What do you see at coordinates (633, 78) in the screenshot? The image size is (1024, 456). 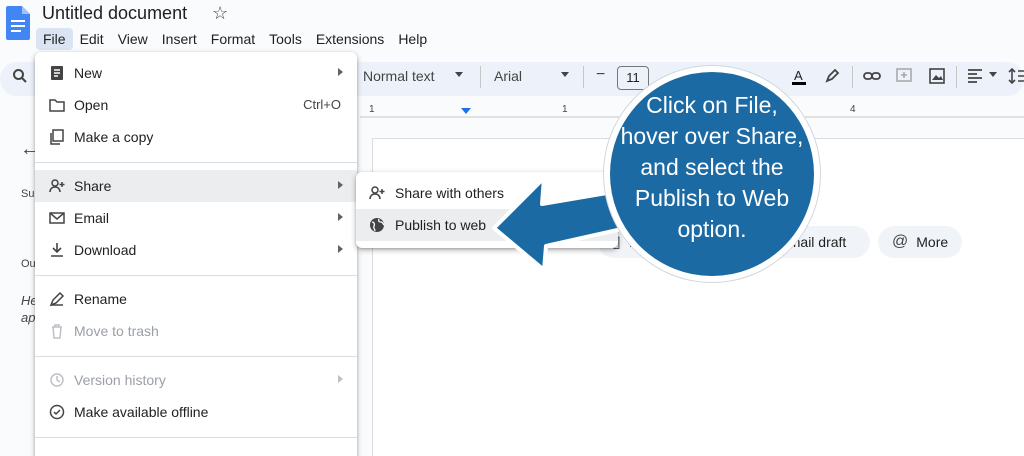 I see `font-size-input: 11` at bounding box center [633, 78].